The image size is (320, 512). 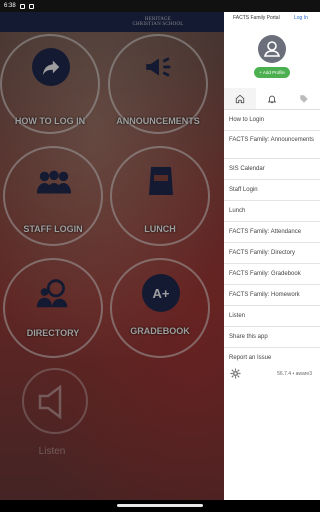 I want to click on status-time: 6:38, so click(x=10, y=6).